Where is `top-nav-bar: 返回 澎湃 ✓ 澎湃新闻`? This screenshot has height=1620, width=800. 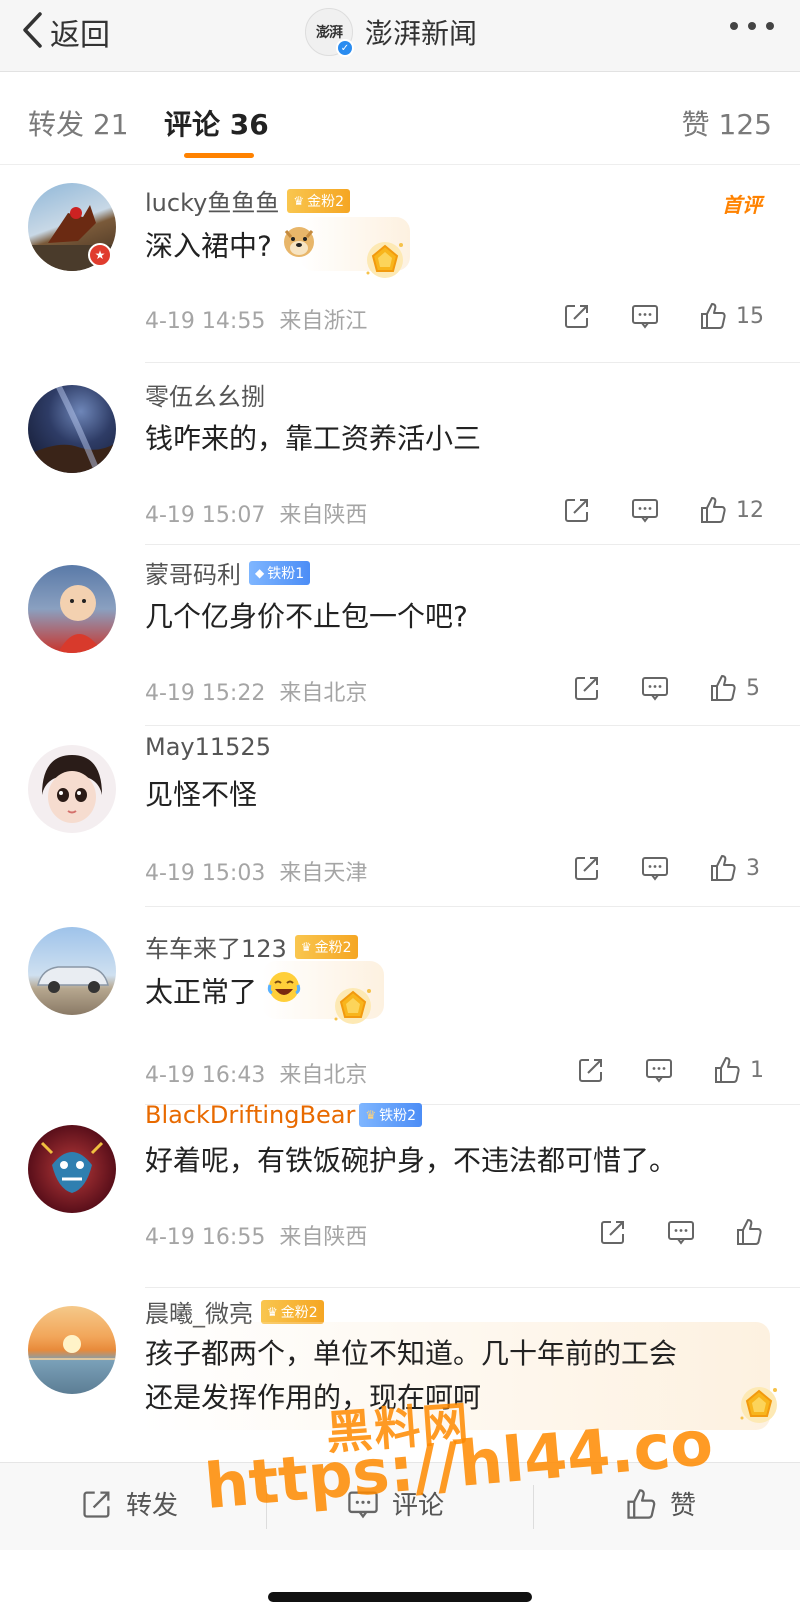 top-nav-bar: 返回 澎湃 ✓ 澎湃新闻 is located at coordinates (400, 36).